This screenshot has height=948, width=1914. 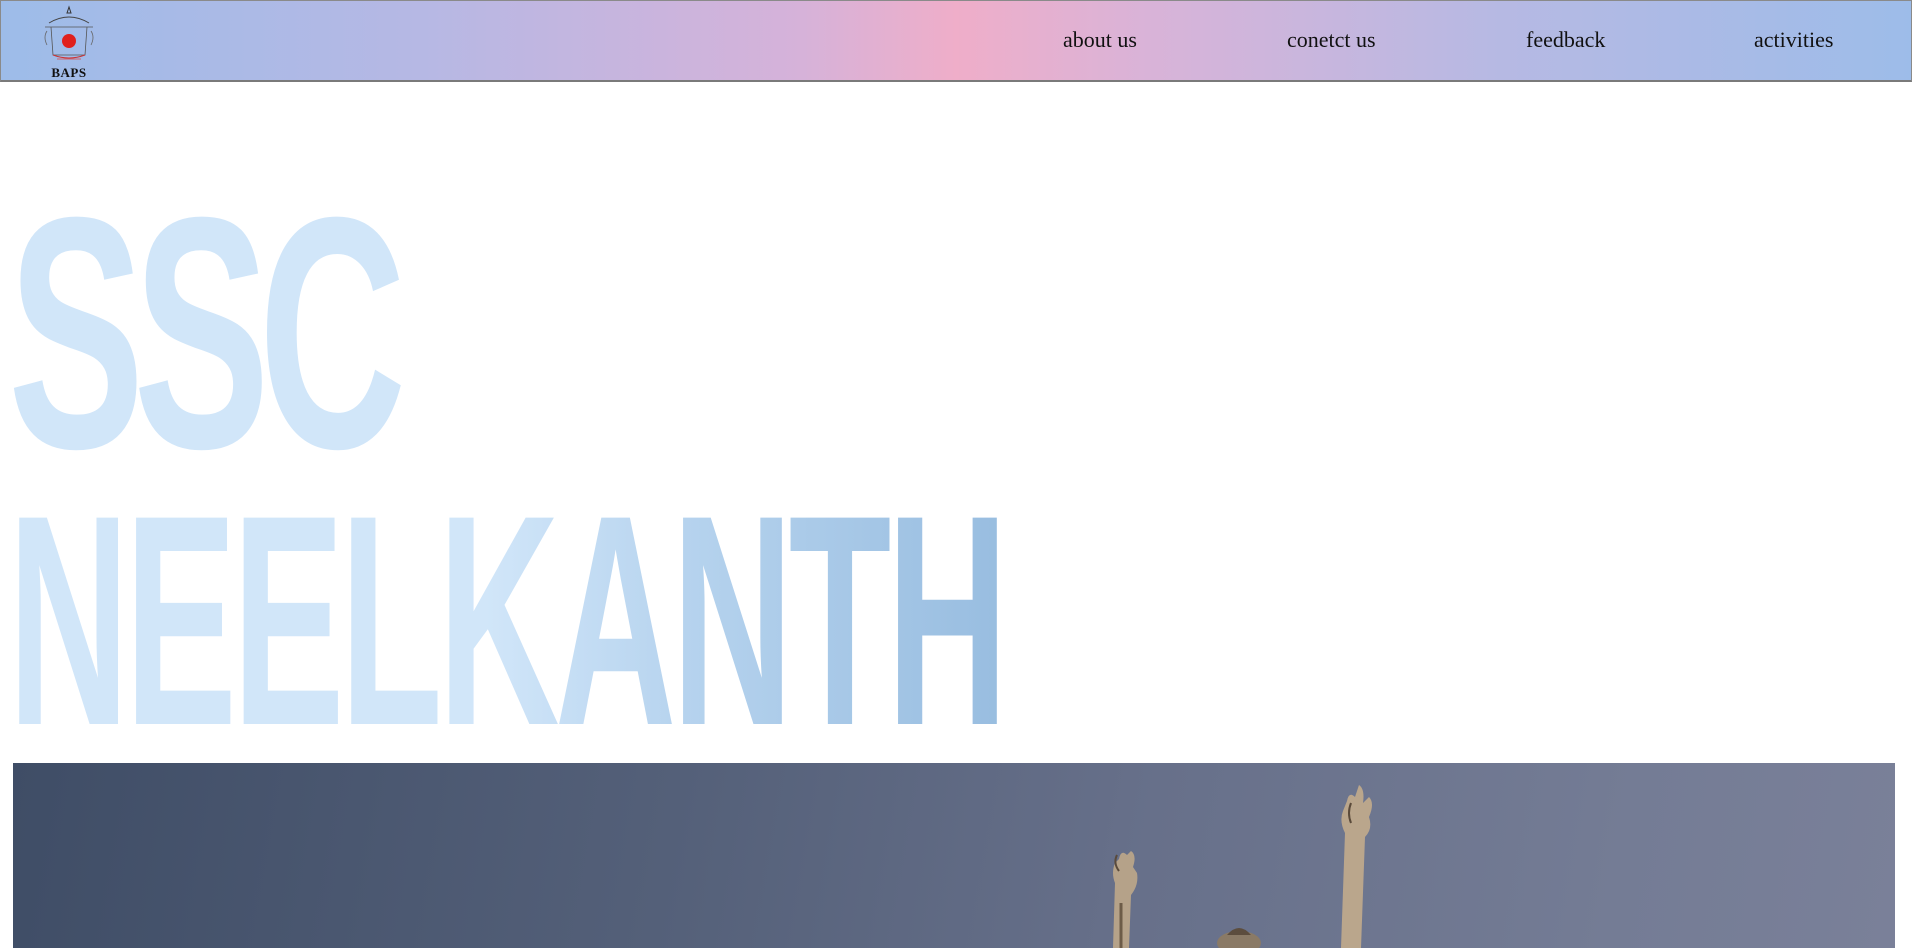 What do you see at coordinates (1242, 866) in the screenshot?
I see `raised-hands-statue-image` at bounding box center [1242, 866].